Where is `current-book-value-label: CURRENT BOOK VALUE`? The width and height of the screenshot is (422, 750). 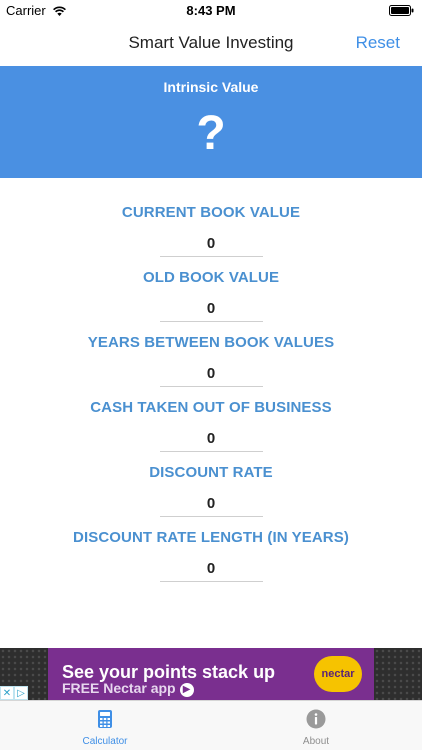 current-book-value-label: CURRENT BOOK VALUE is located at coordinates (211, 212).